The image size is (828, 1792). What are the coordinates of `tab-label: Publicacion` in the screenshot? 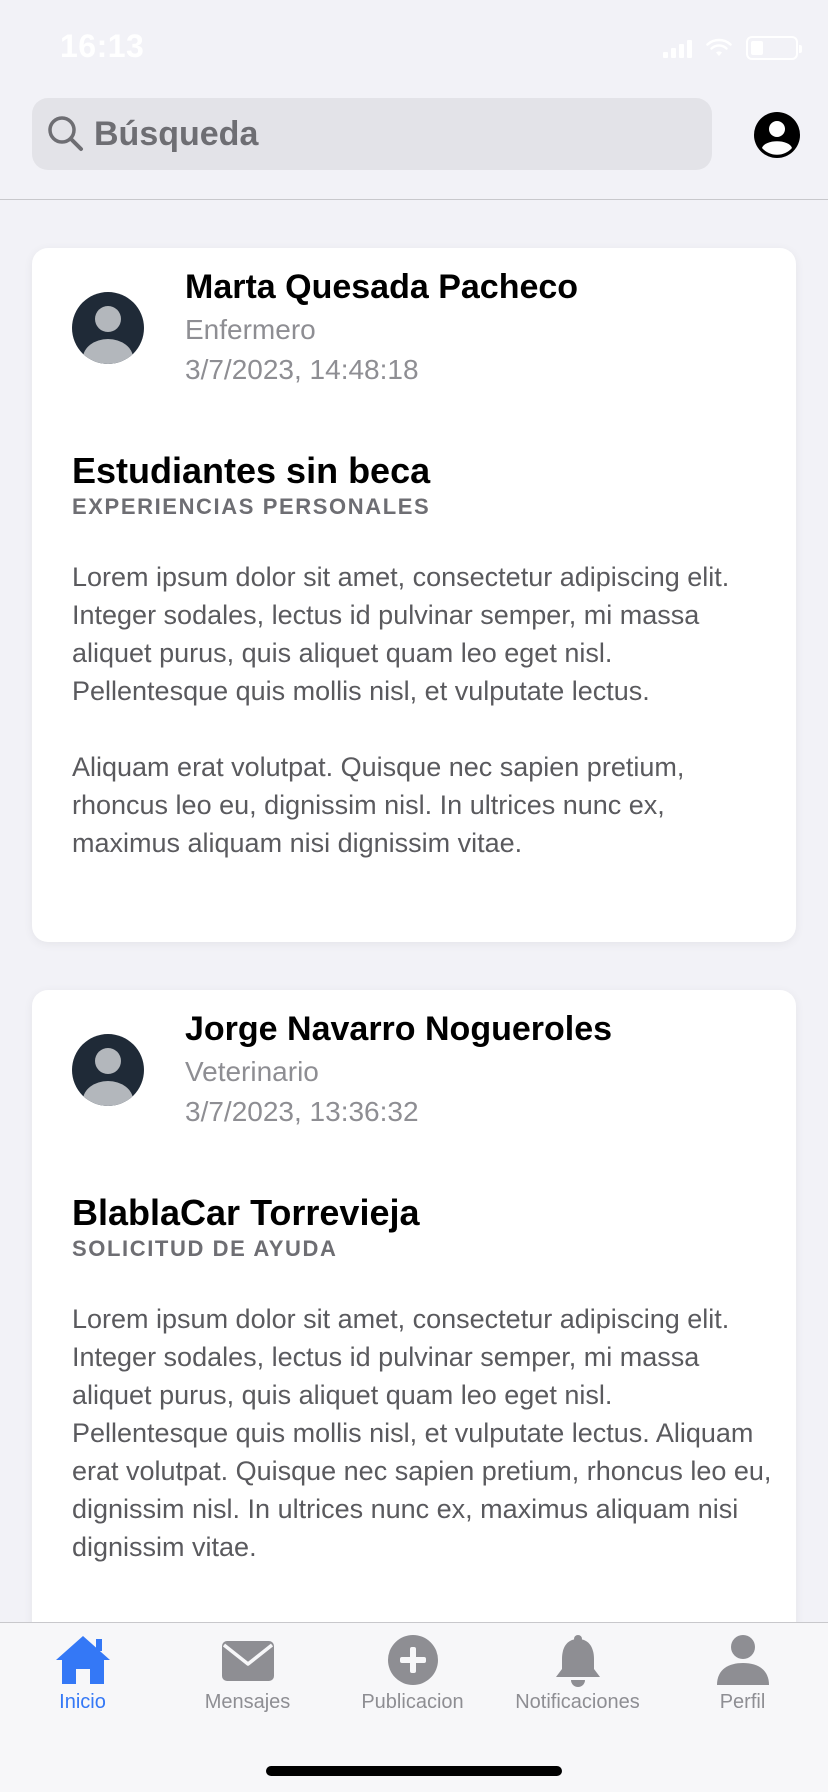 It's located at (412, 1702).